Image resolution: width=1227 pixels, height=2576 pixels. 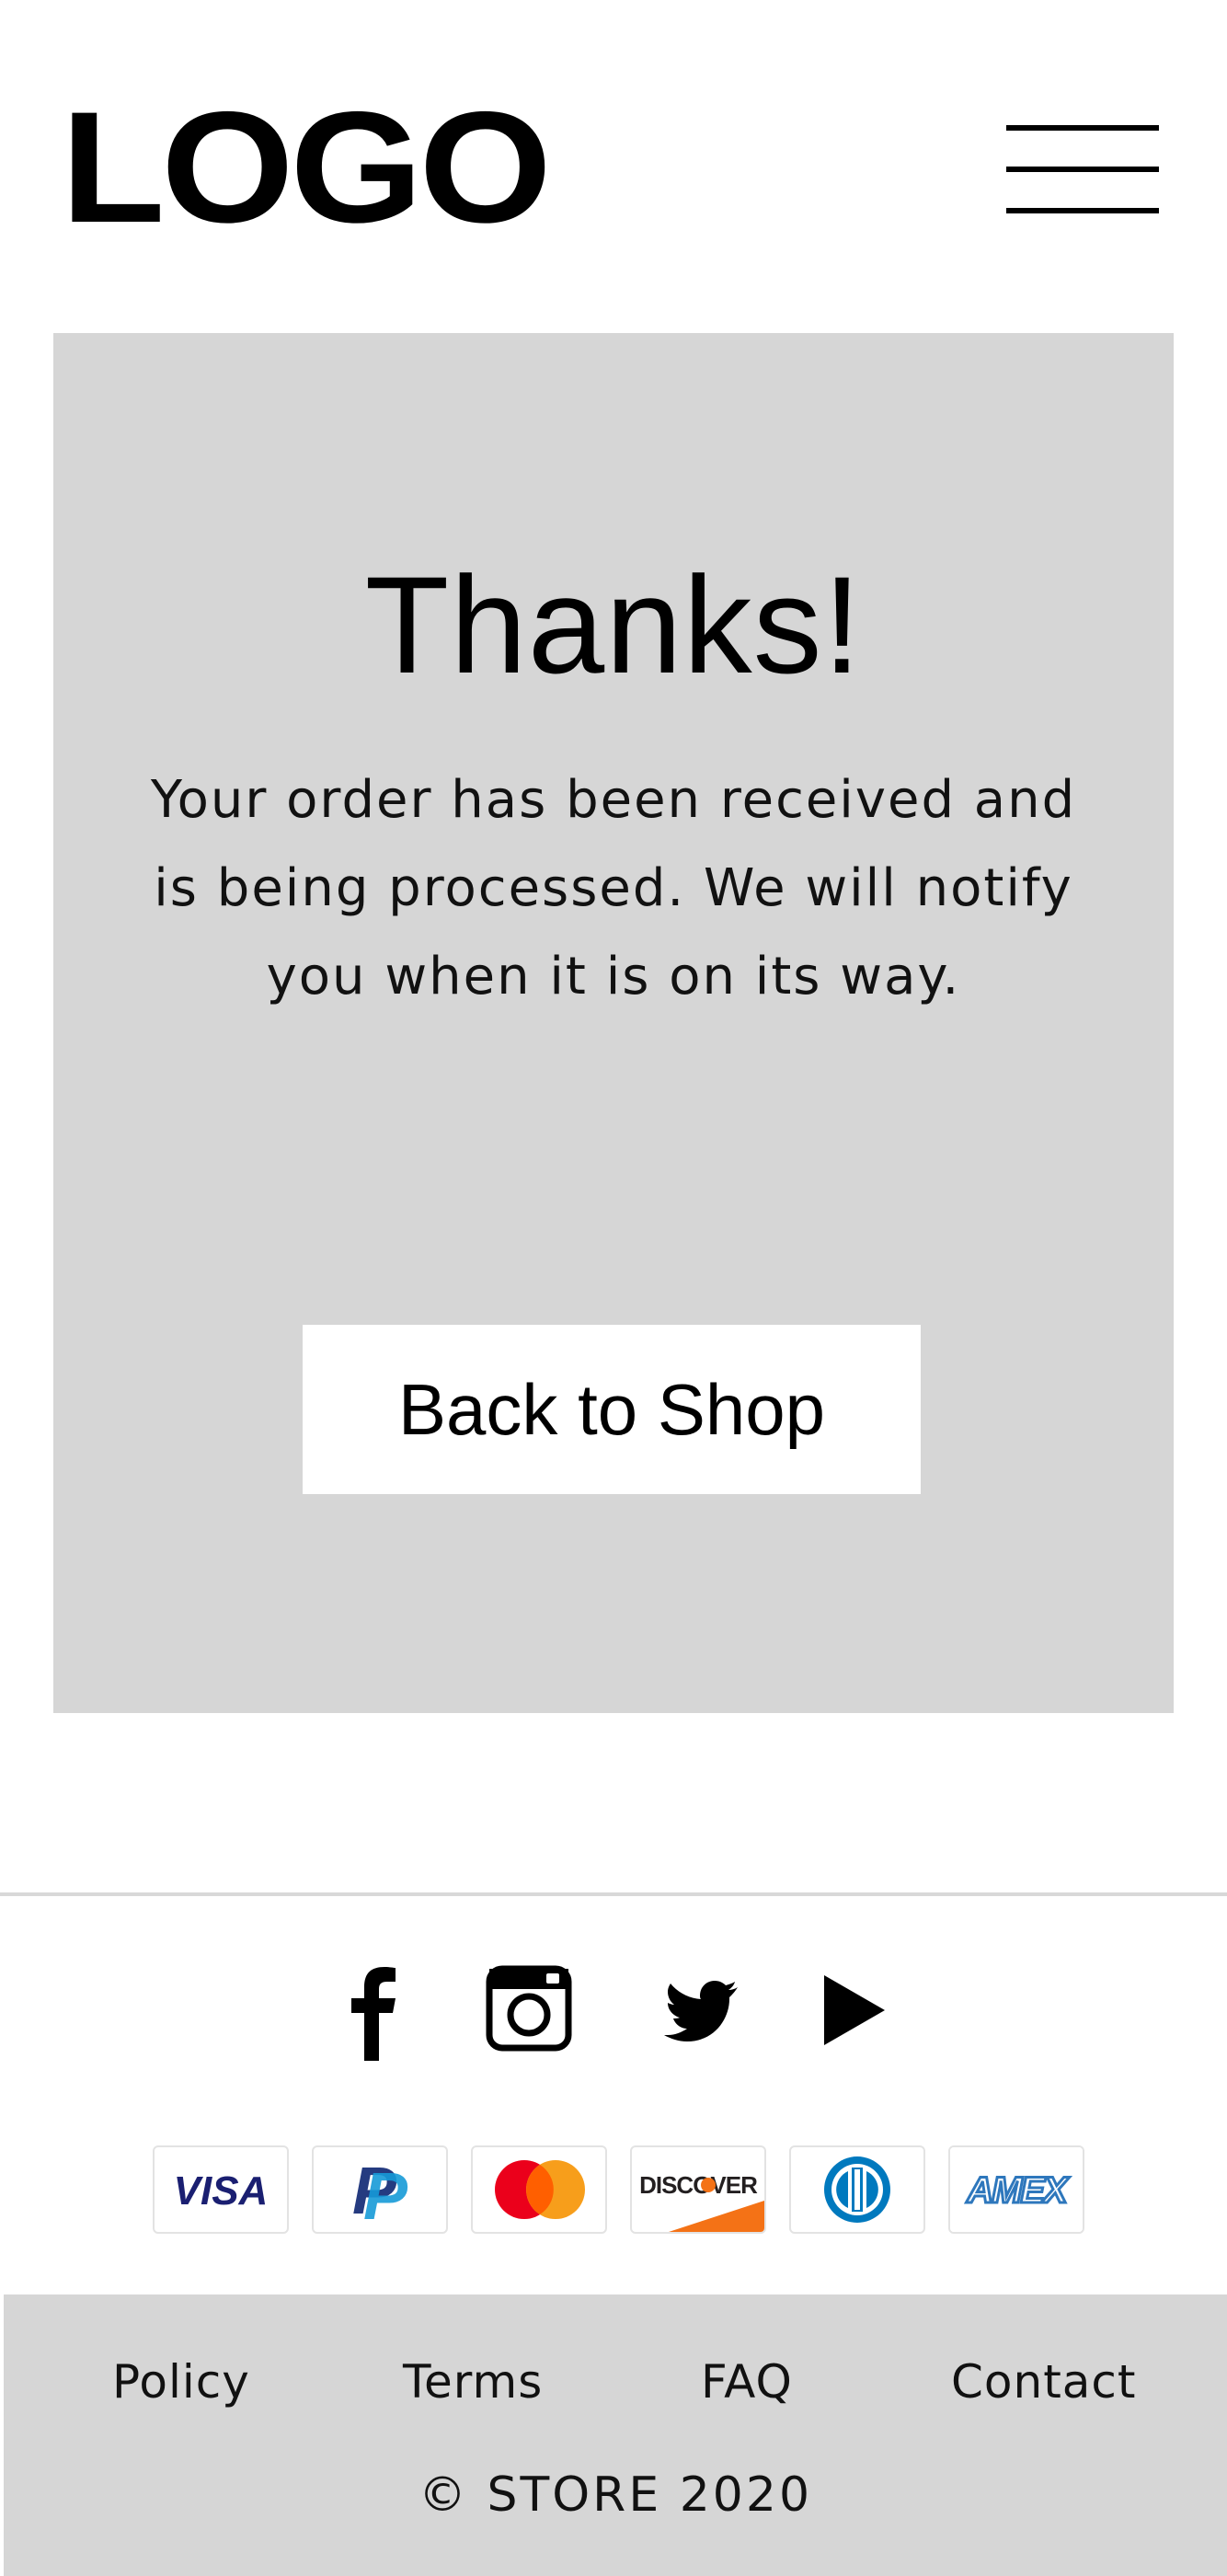 I want to click on diners-club-card-icon, so click(x=857, y=2189).